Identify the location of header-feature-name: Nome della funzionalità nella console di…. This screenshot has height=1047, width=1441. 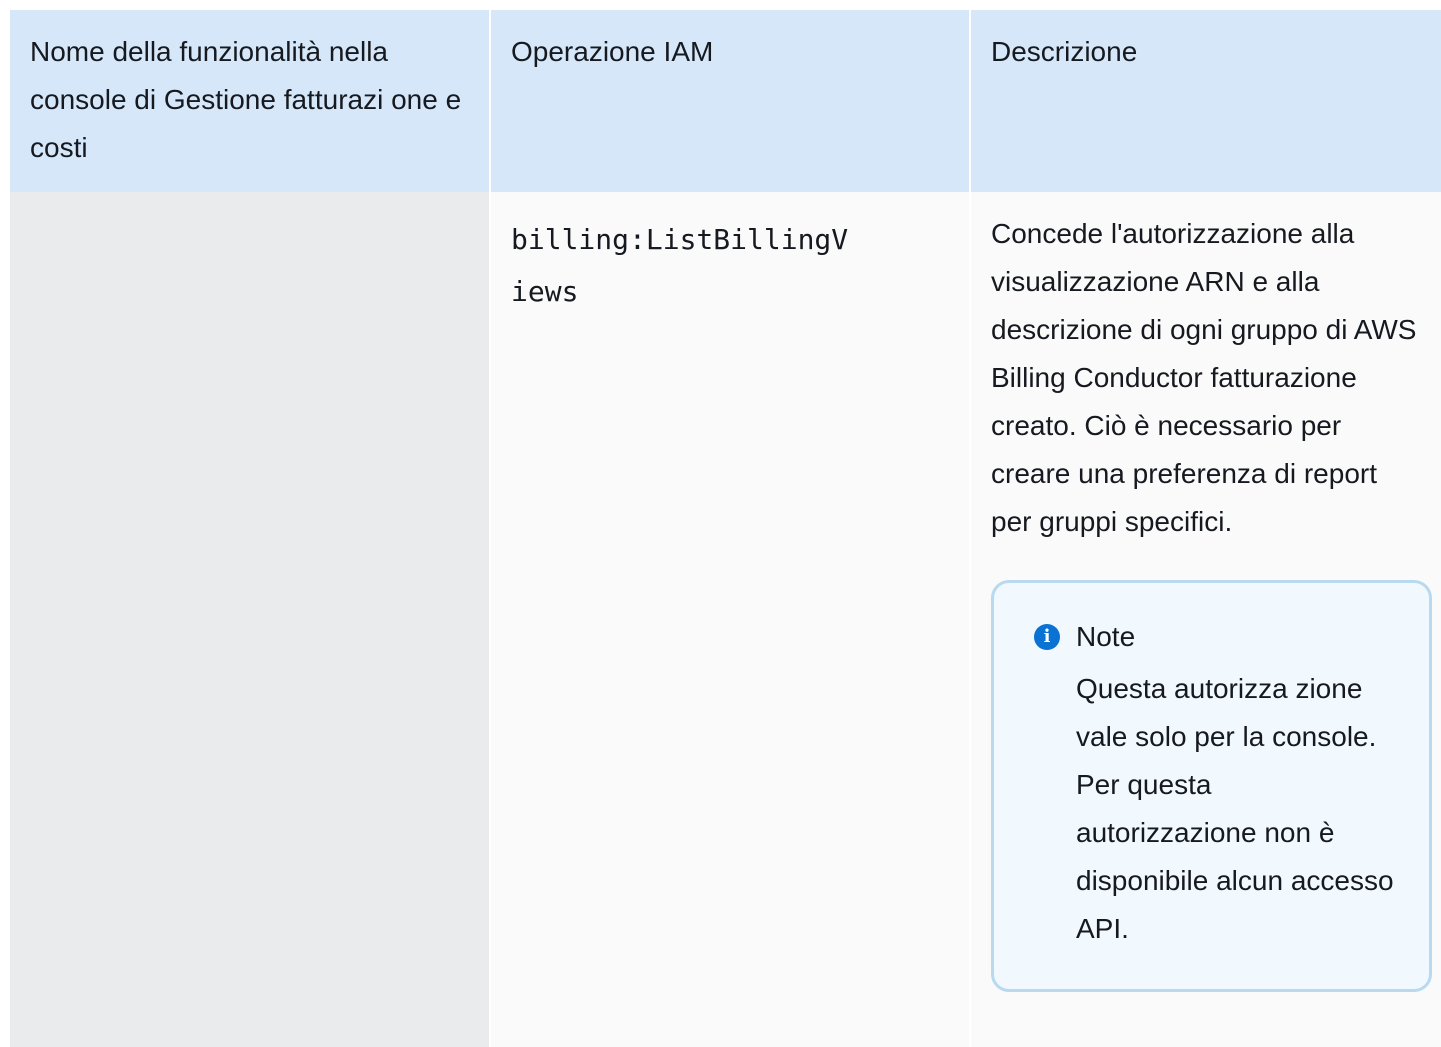
(250, 101).